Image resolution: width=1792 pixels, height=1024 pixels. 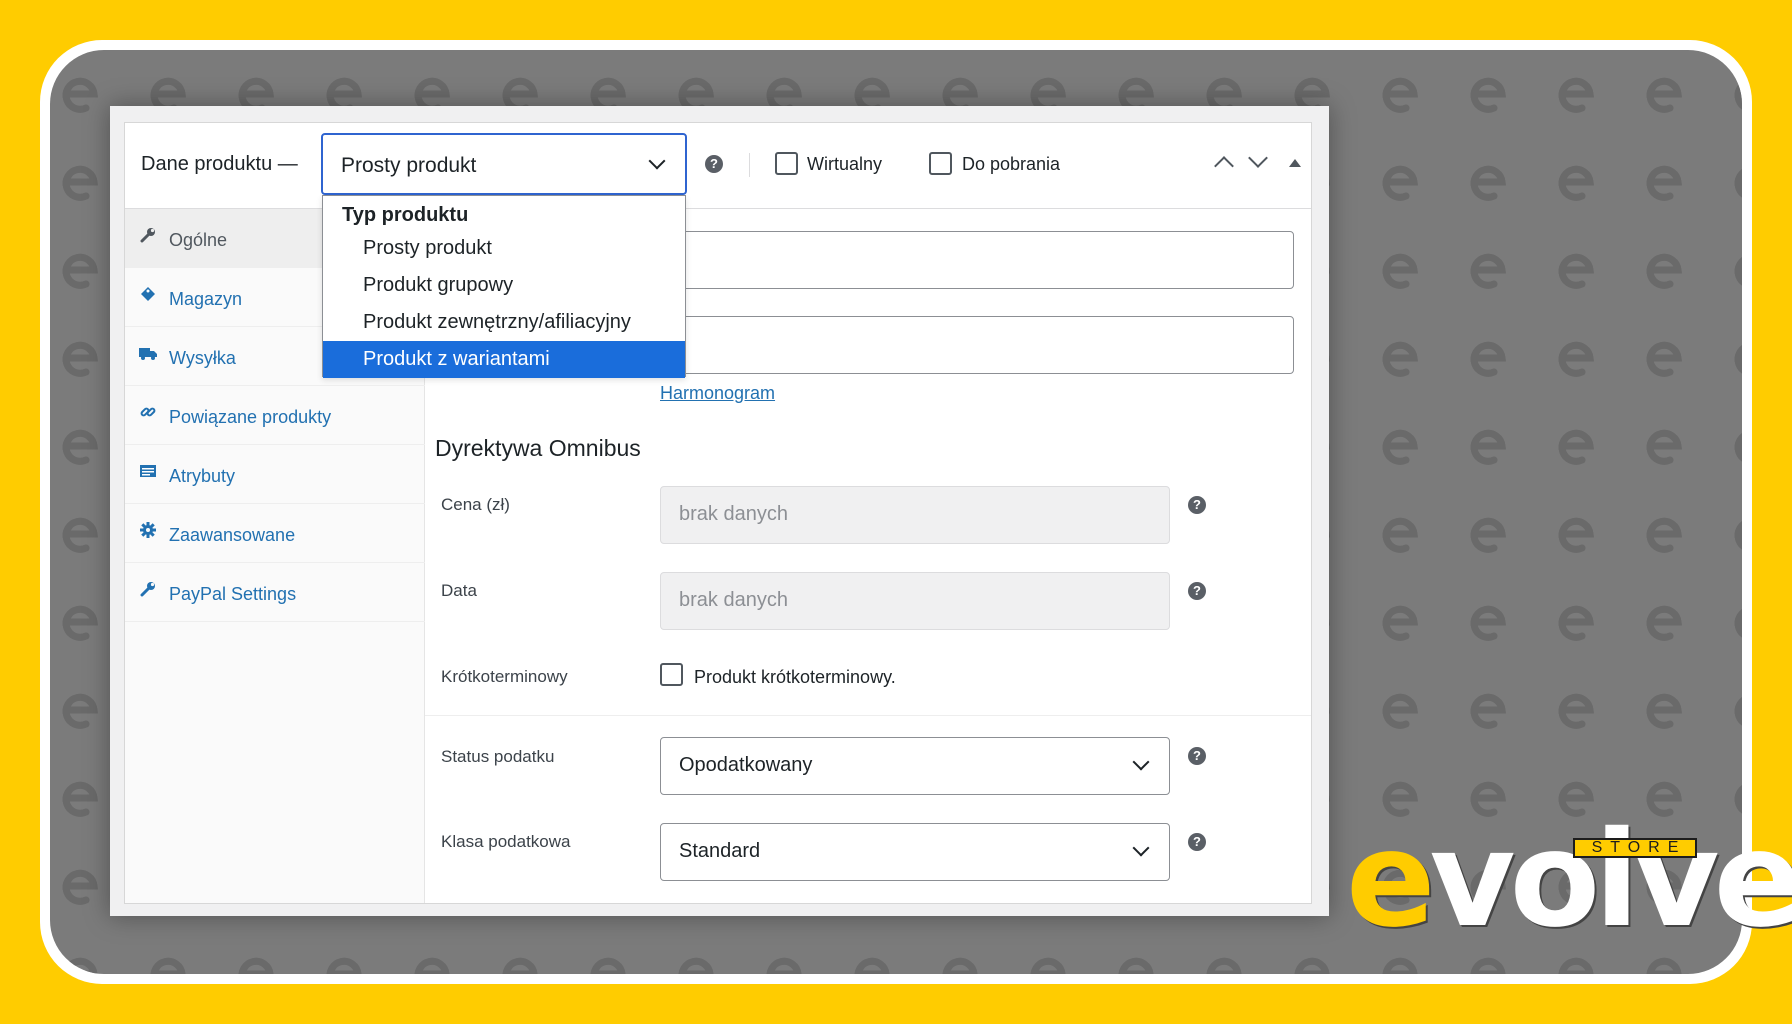 What do you see at coordinates (409, 165) in the screenshot?
I see `product-type-value: Prosty produkt` at bounding box center [409, 165].